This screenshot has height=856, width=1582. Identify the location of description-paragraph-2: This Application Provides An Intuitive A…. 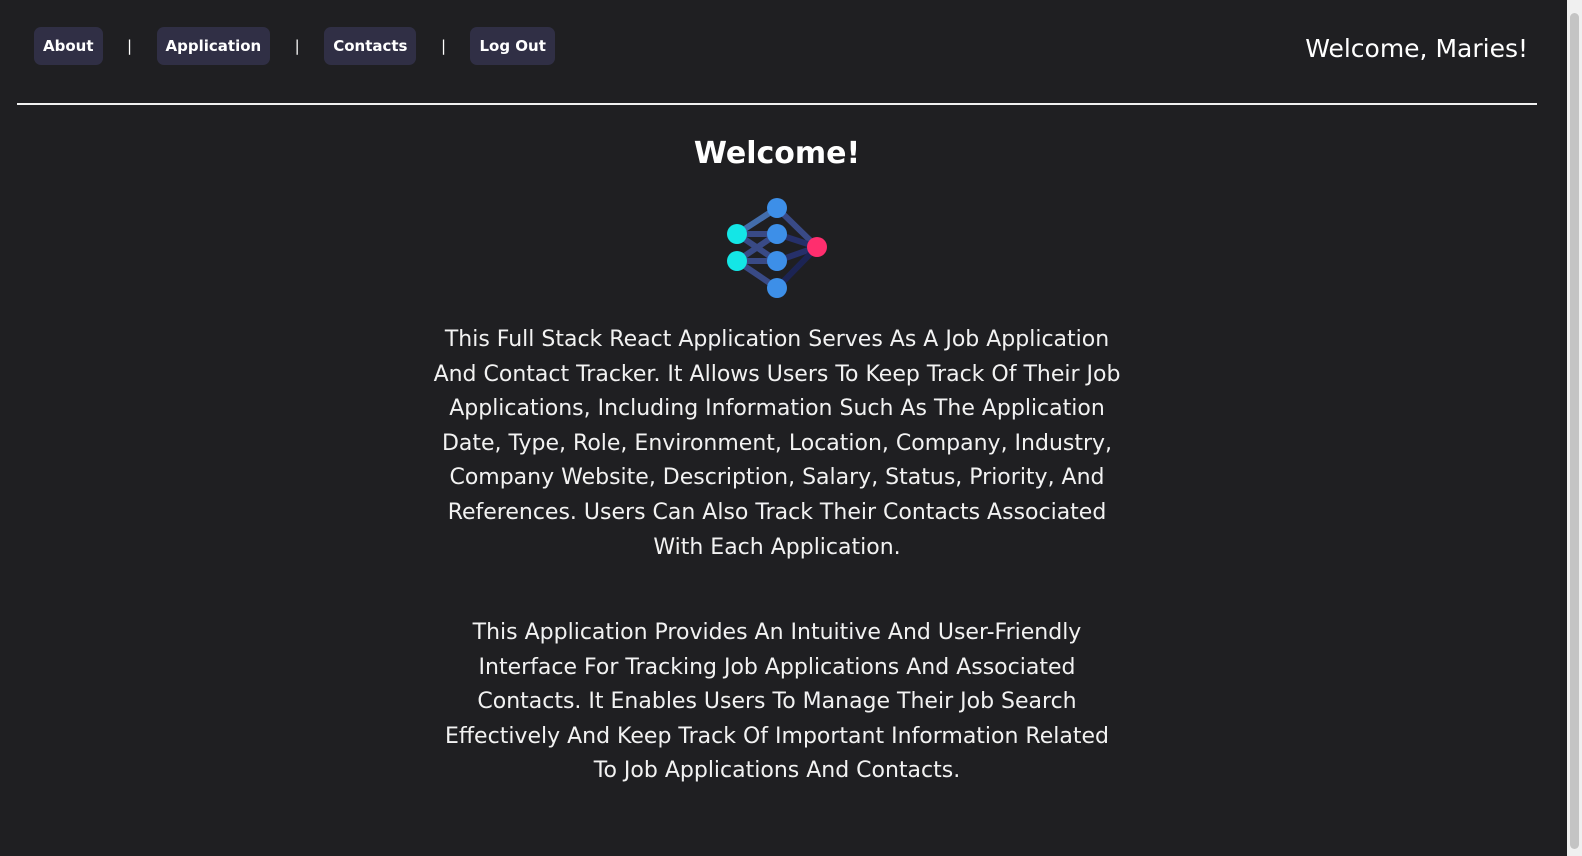
(777, 702).